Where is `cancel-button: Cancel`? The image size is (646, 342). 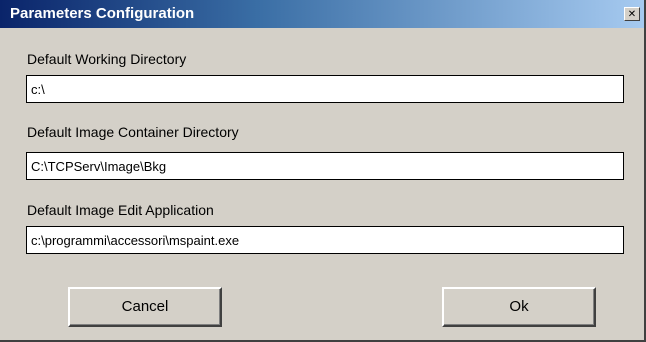 cancel-button: Cancel is located at coordinates (145, 307).